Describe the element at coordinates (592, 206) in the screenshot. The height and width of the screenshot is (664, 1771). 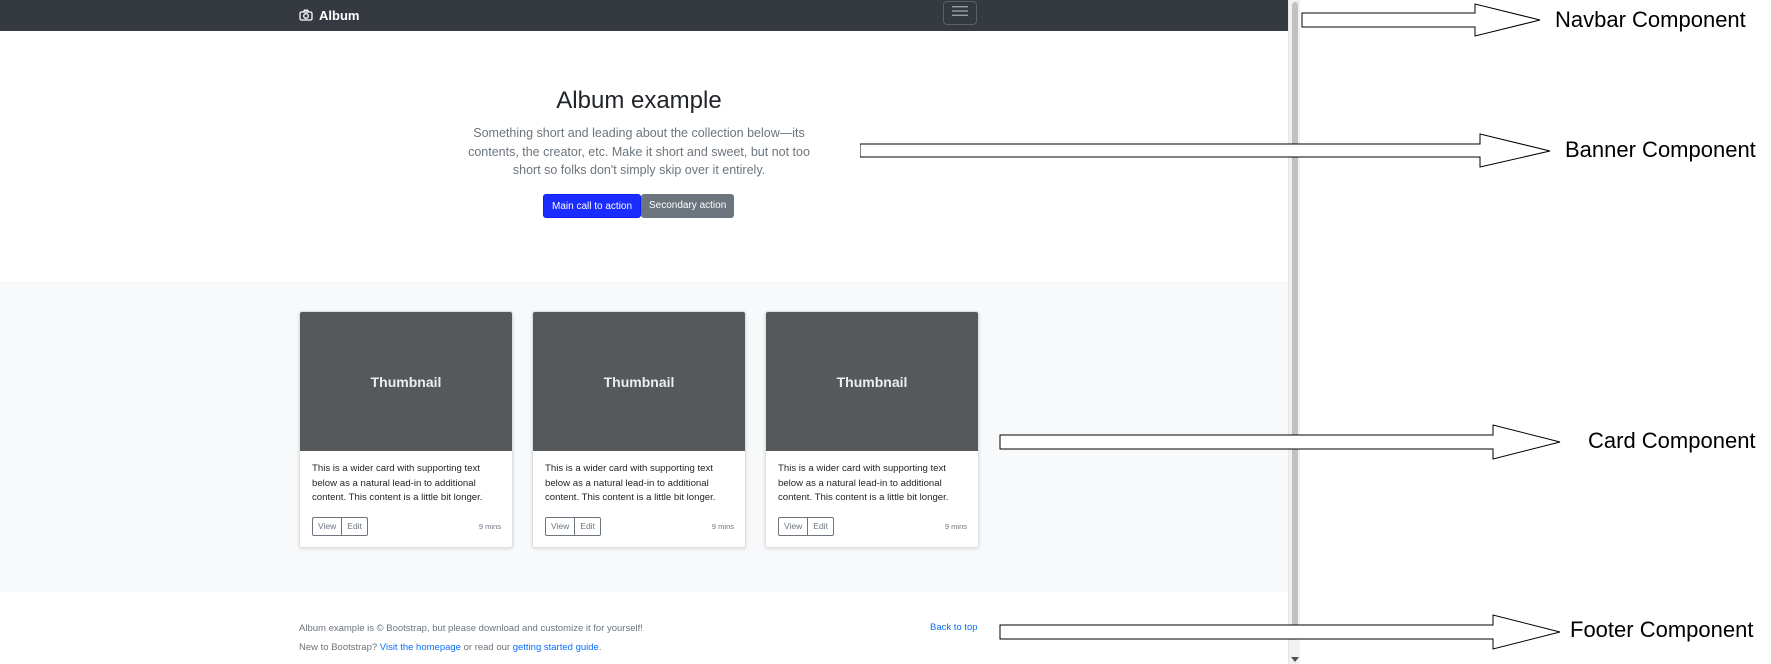
I see `main-call-to-action-button: Main call to action` at that location.